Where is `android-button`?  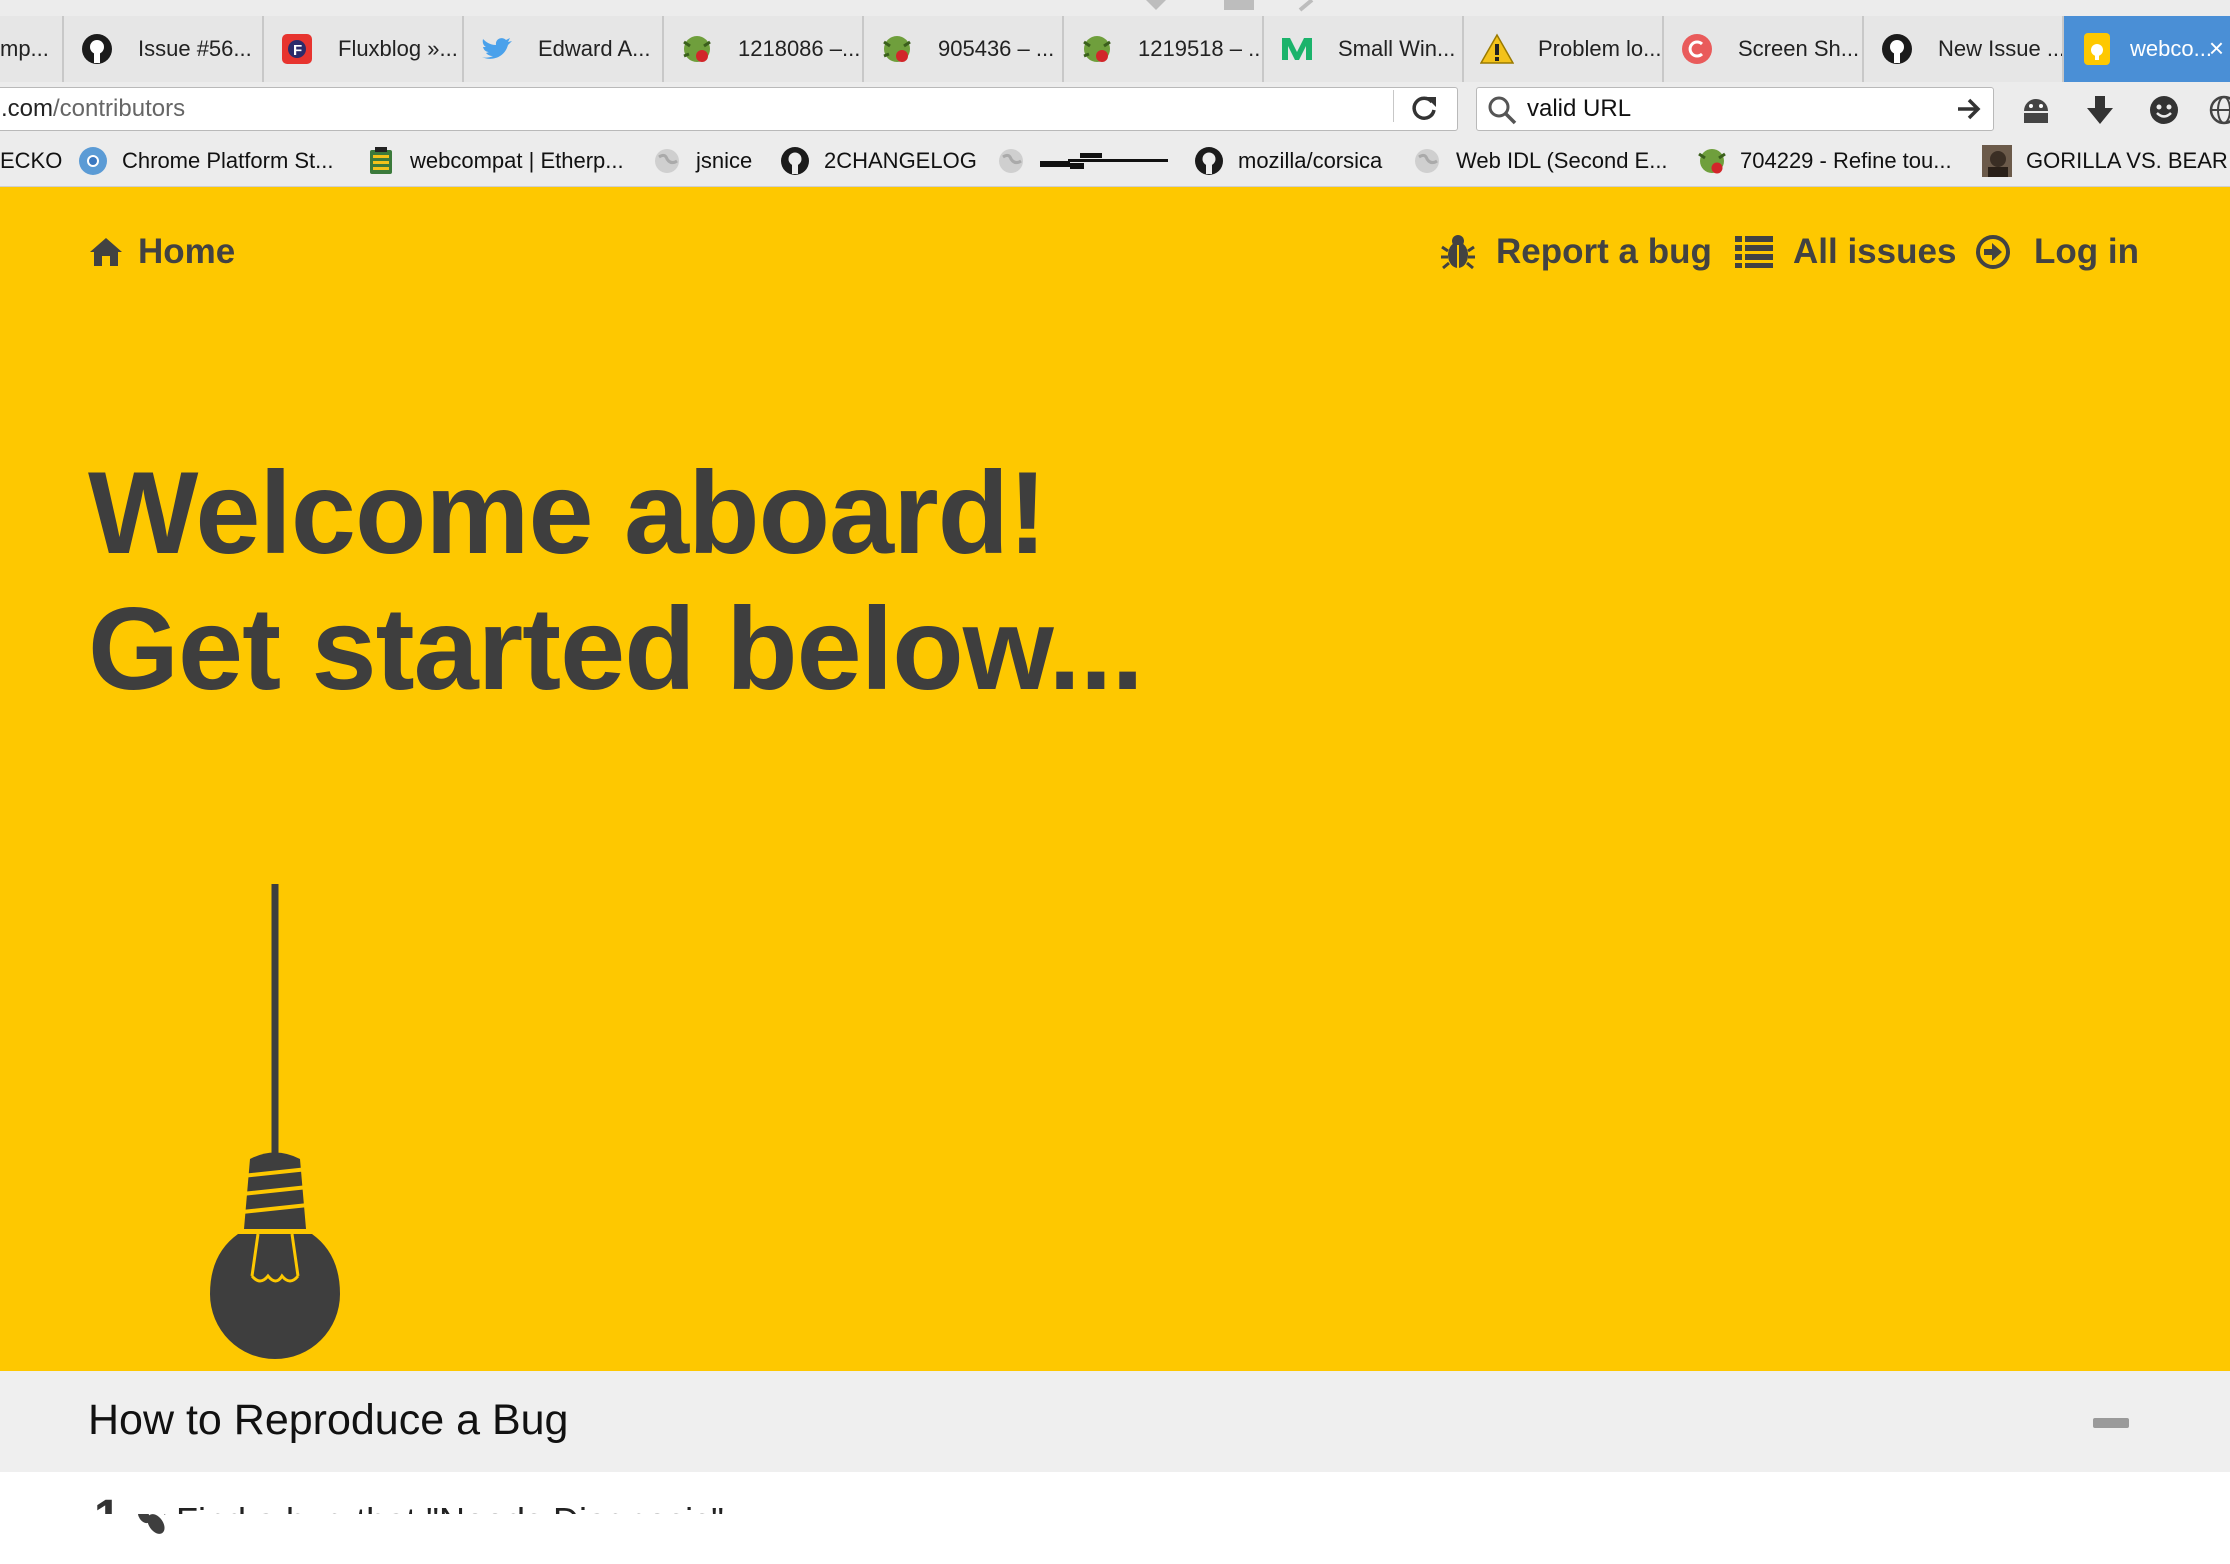 android-button is located at coordinates (2036, 110).